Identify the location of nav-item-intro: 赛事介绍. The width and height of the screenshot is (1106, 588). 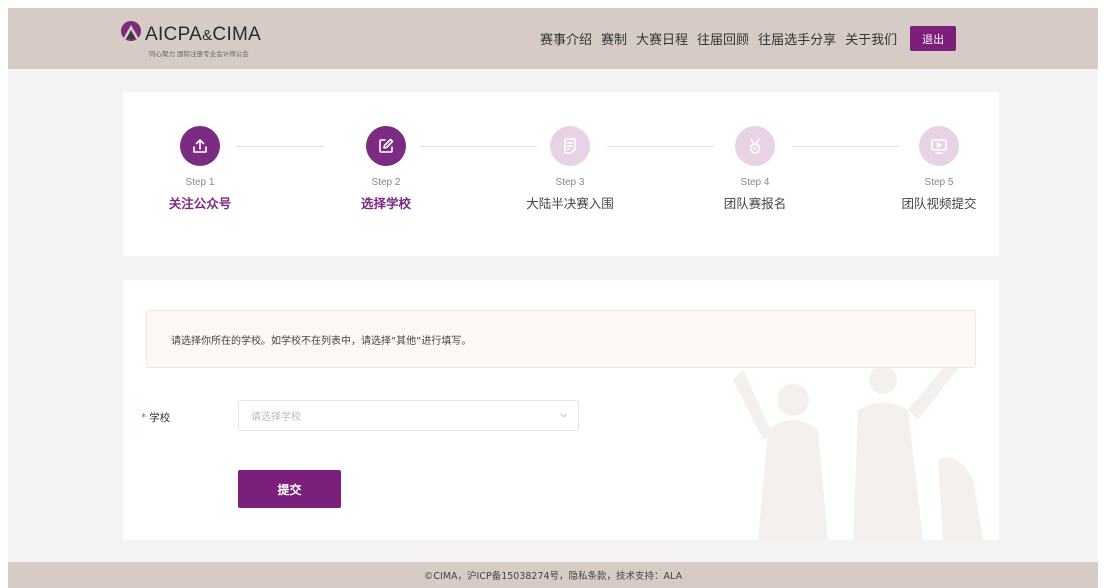
(566, 38).